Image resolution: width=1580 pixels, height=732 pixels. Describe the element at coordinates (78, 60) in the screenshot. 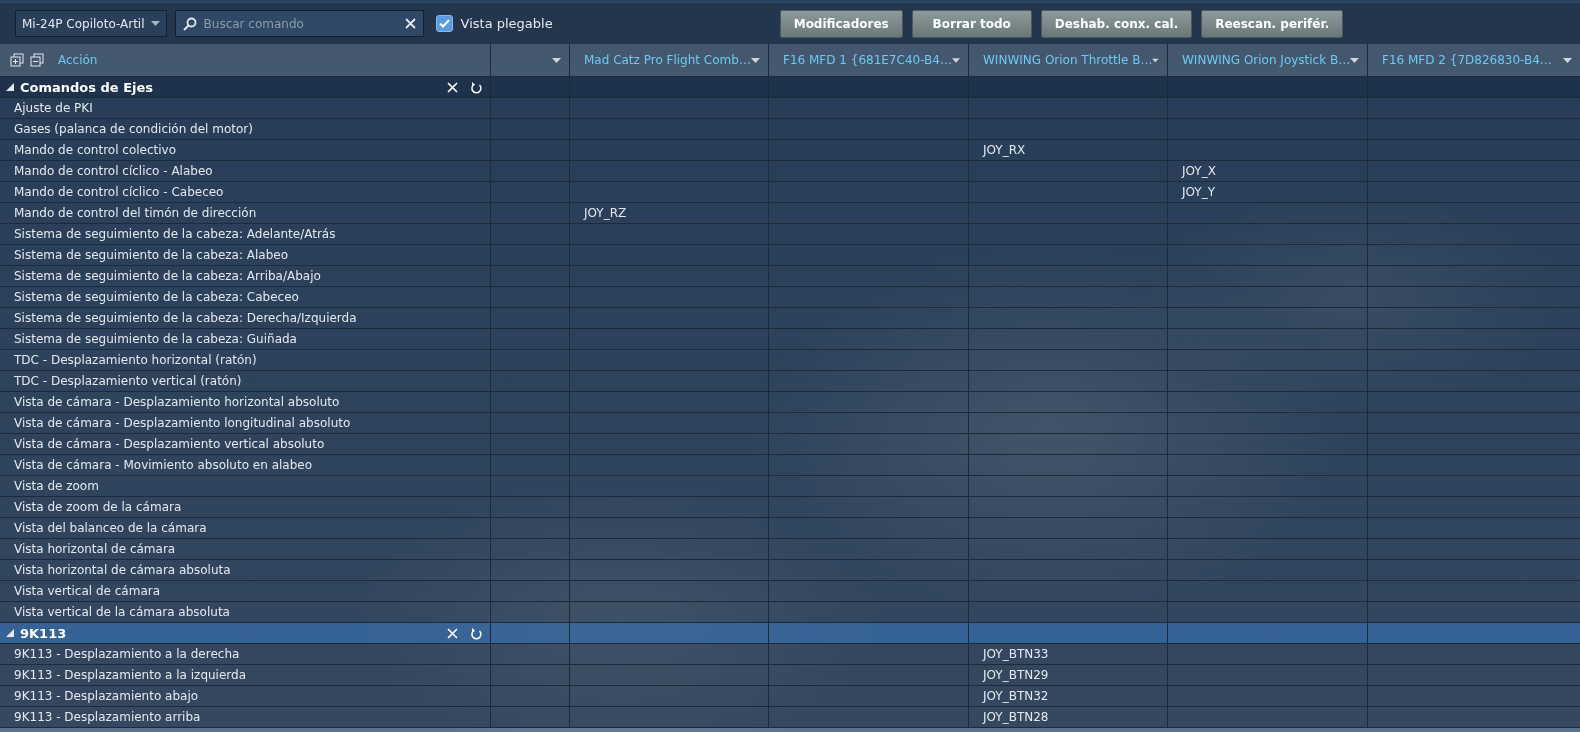

I see `column-header: Acción` at that location.